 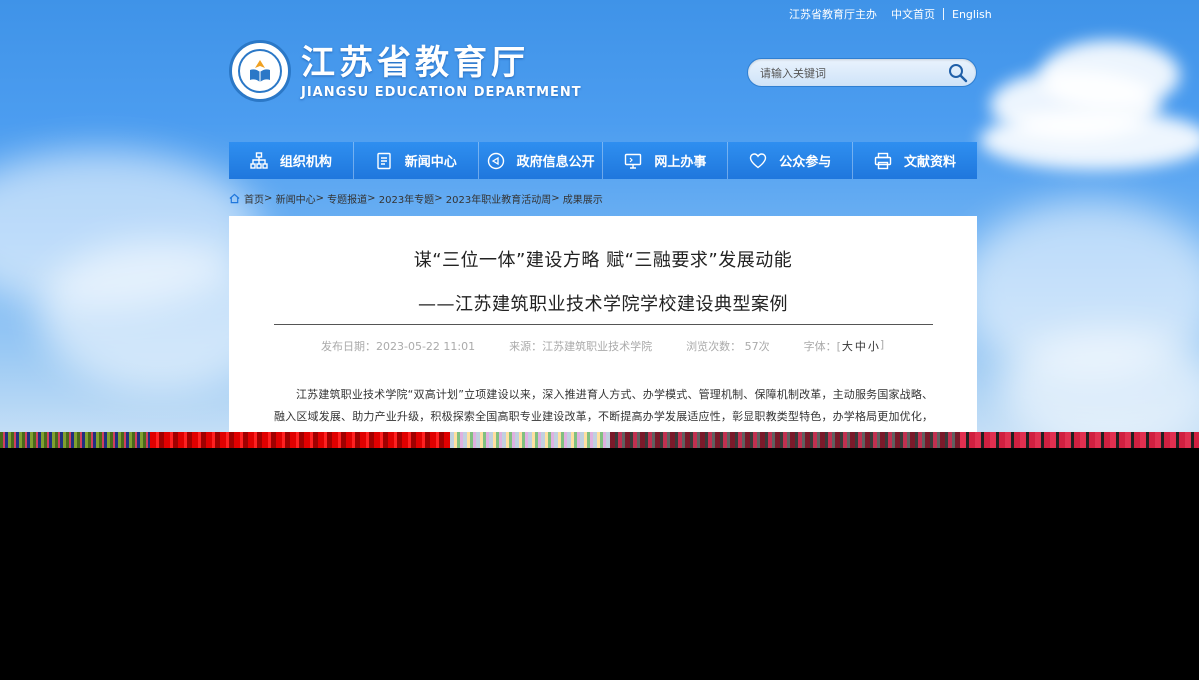 I want to click on chinese-home-link: 中文首页, so click(x=913, y=14).